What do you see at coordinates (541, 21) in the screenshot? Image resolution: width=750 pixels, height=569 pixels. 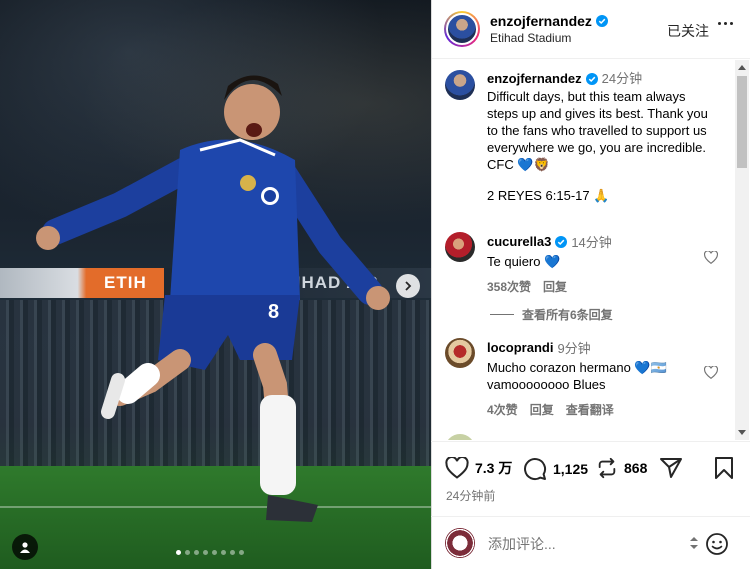 I see `author-username: enzojfernandez` at bounding box center [541, 21].